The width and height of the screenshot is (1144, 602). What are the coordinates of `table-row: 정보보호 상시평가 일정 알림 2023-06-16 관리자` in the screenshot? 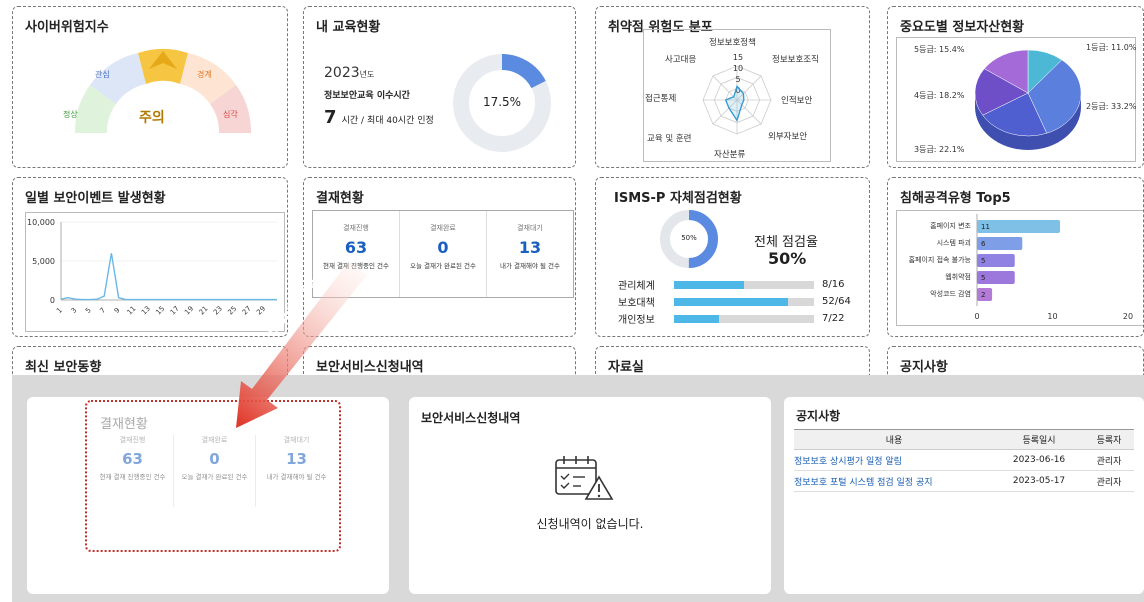 It's located at (964, 460).